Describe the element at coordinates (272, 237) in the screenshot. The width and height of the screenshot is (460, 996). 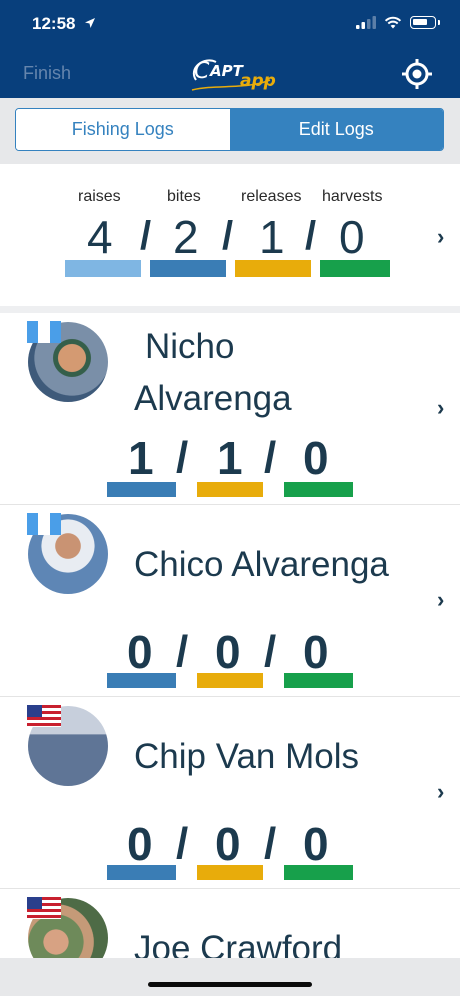
I see `total-releases: 1` at that location.